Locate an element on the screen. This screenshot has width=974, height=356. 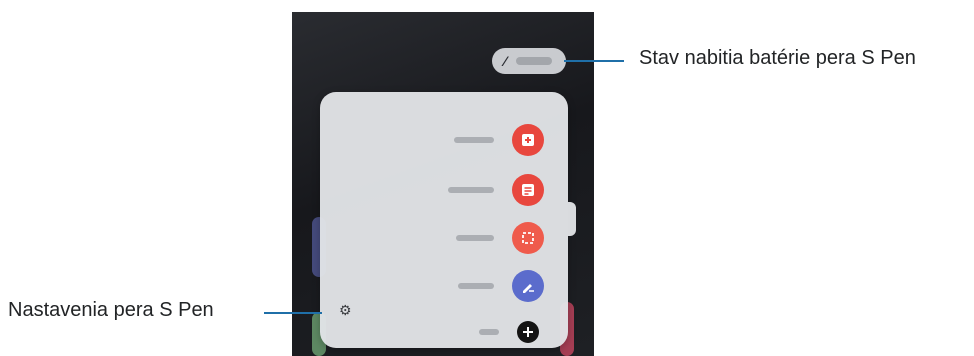
menu-item-smart-select is located at coordinates (444, 238).